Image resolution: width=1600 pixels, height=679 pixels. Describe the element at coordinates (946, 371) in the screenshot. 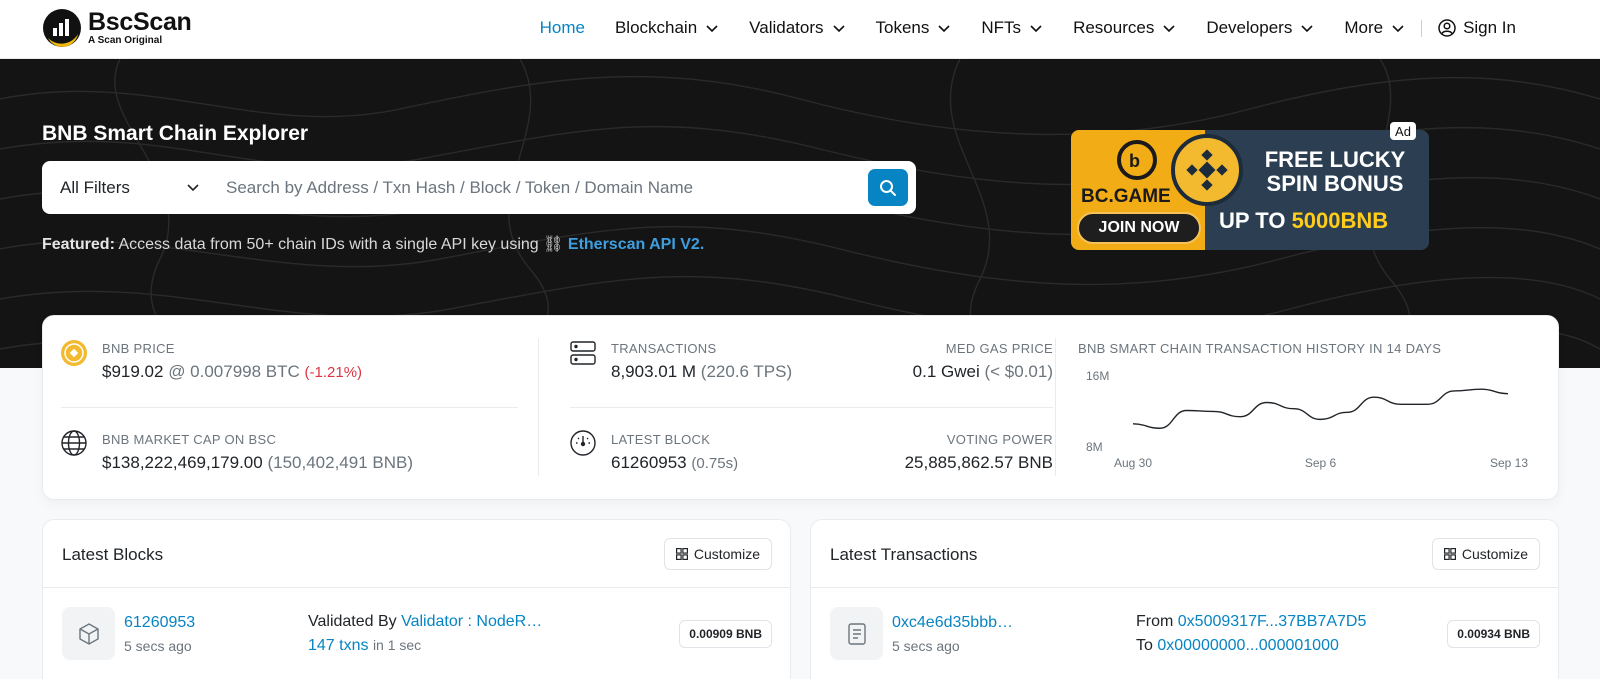

I see `gas-value: 0.1 Gwei` at that location.